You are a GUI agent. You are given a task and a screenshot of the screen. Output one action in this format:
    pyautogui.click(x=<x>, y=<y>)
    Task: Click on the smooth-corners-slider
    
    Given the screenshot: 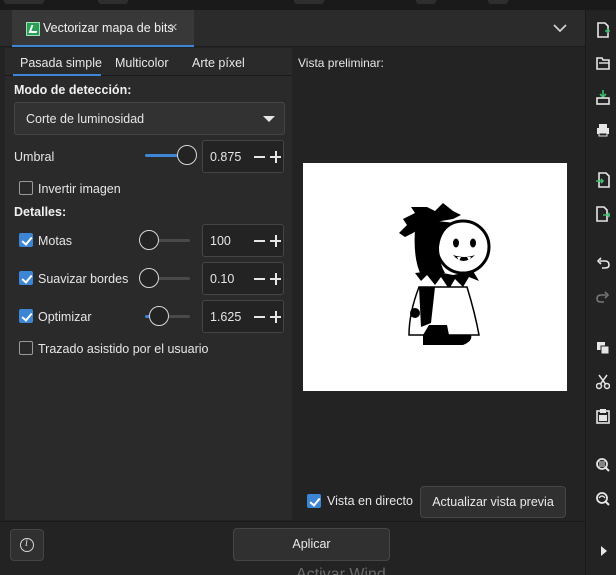 What is the action you would take?
    pyautogui.click(x=164, y=278)
    